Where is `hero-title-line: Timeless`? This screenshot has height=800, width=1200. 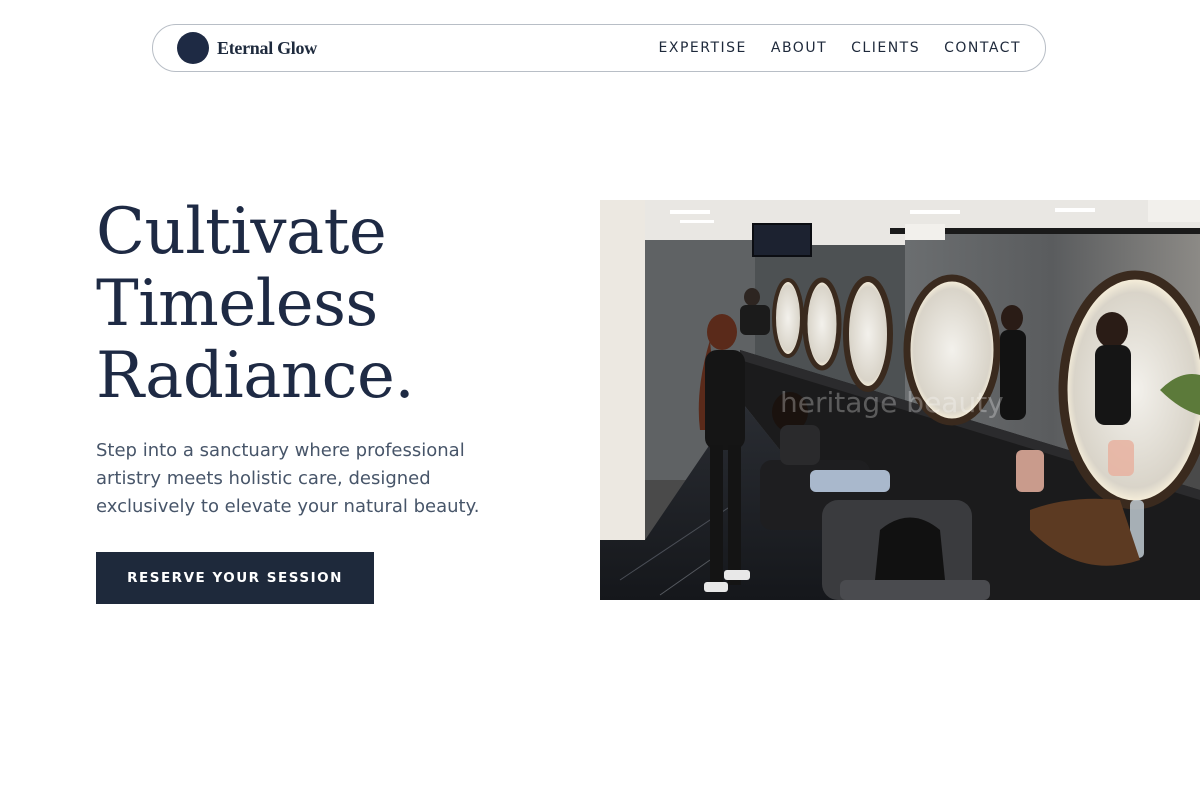 hero-title-line: Timeless is located at coordinates (237, 304).